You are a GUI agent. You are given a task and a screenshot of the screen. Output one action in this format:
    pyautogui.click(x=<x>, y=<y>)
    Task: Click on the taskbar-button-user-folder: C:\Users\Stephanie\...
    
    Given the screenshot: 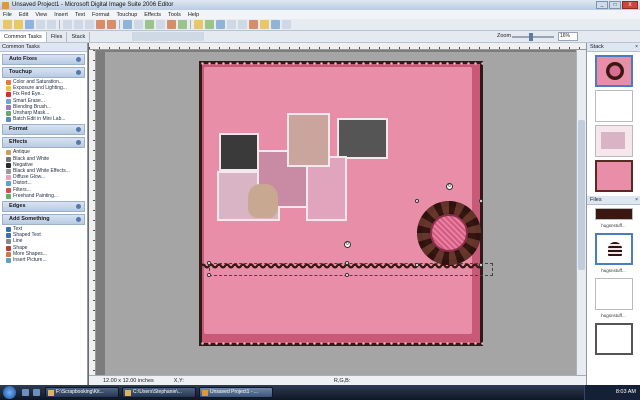 What is the action you would take?
    pyautogui.click(x=159, y=392)
    